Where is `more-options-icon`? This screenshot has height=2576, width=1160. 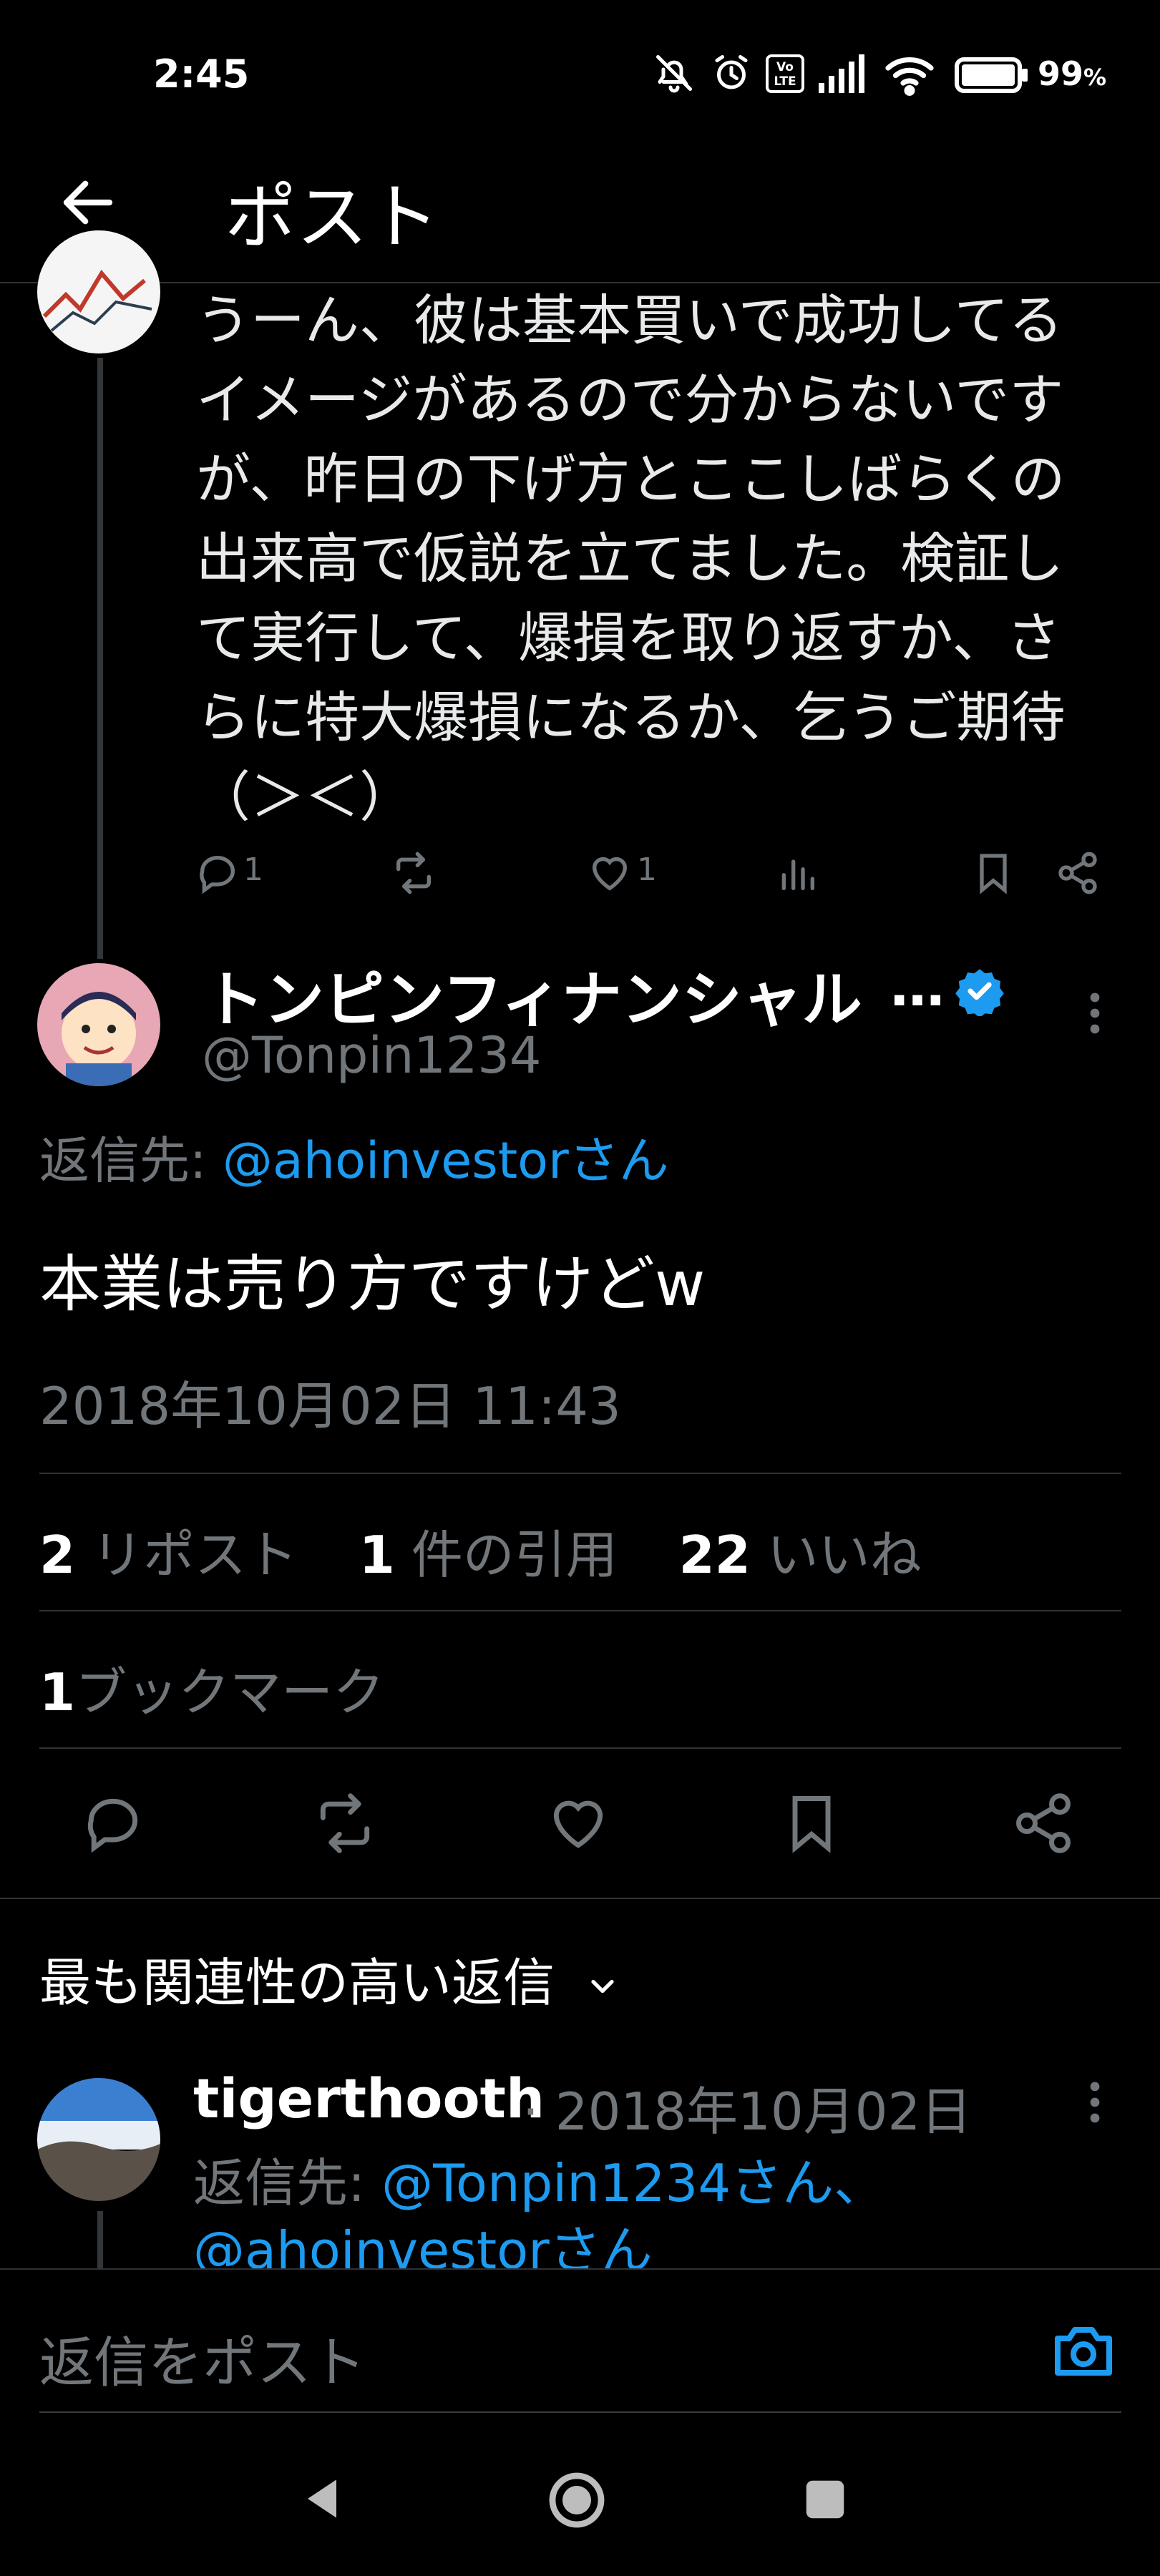
more-options-icon is located at coordinates (1095, 1013).